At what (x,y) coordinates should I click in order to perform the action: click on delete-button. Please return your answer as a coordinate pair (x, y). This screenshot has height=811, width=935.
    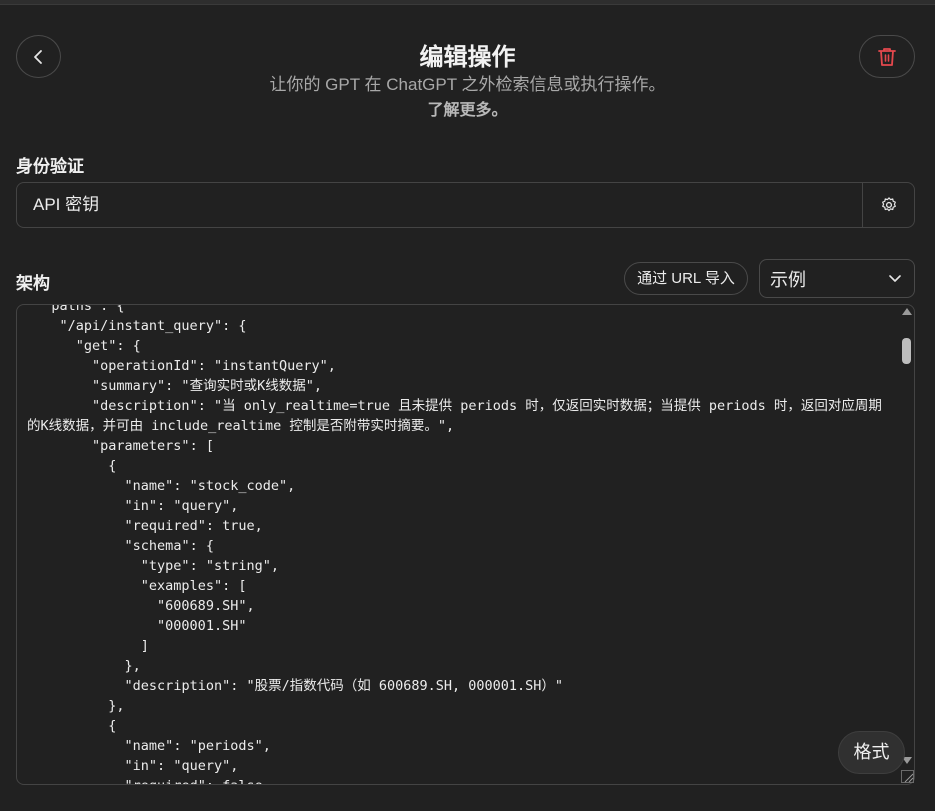
    Looking at the image, I should click on (887, 56).